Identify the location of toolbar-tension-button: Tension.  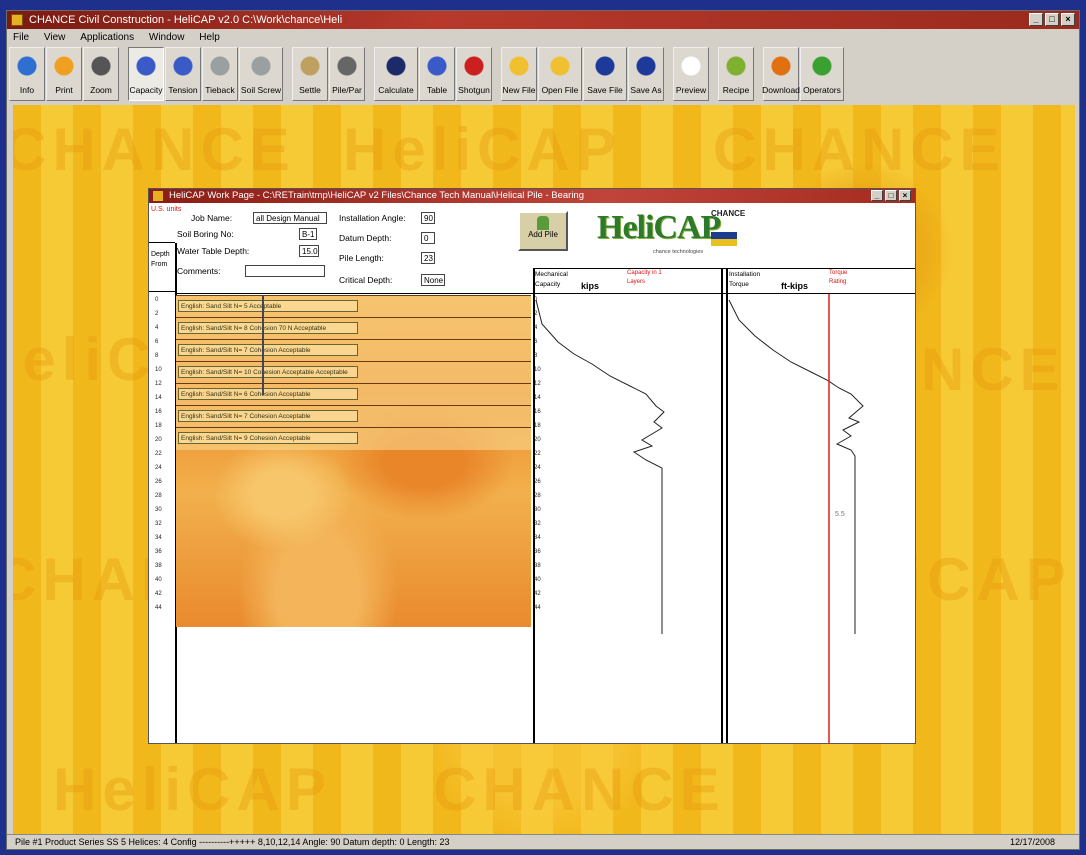
(183, 74).